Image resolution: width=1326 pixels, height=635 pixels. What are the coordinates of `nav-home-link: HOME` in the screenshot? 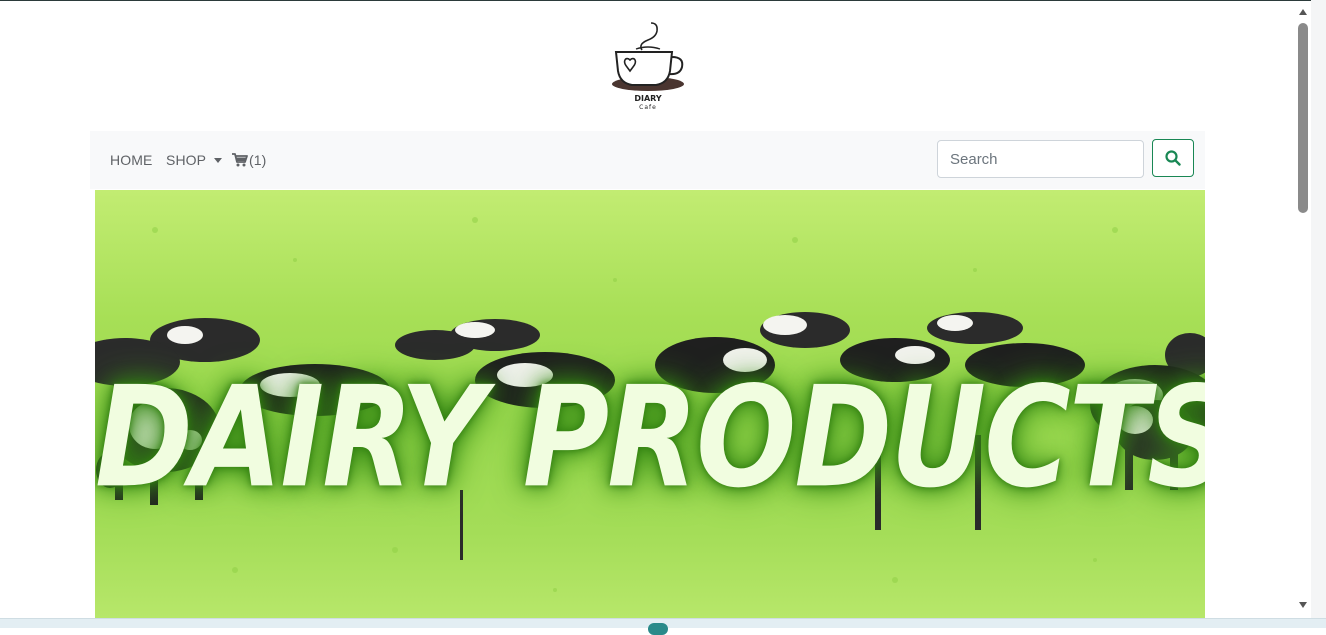 It's located at (131, 160).